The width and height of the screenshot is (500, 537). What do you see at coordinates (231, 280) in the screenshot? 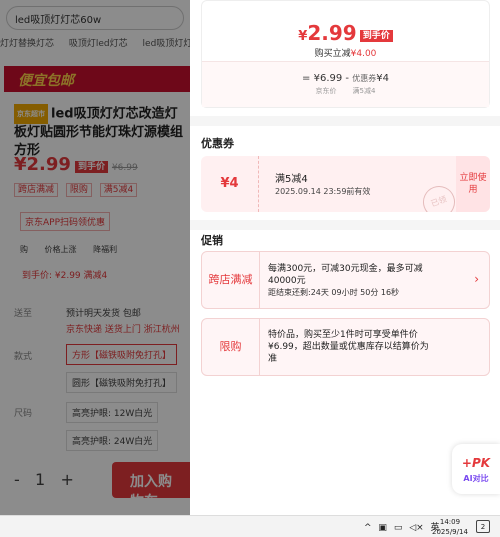
I see `promo-type: 跨店满减` at bounding box center [231, 280].